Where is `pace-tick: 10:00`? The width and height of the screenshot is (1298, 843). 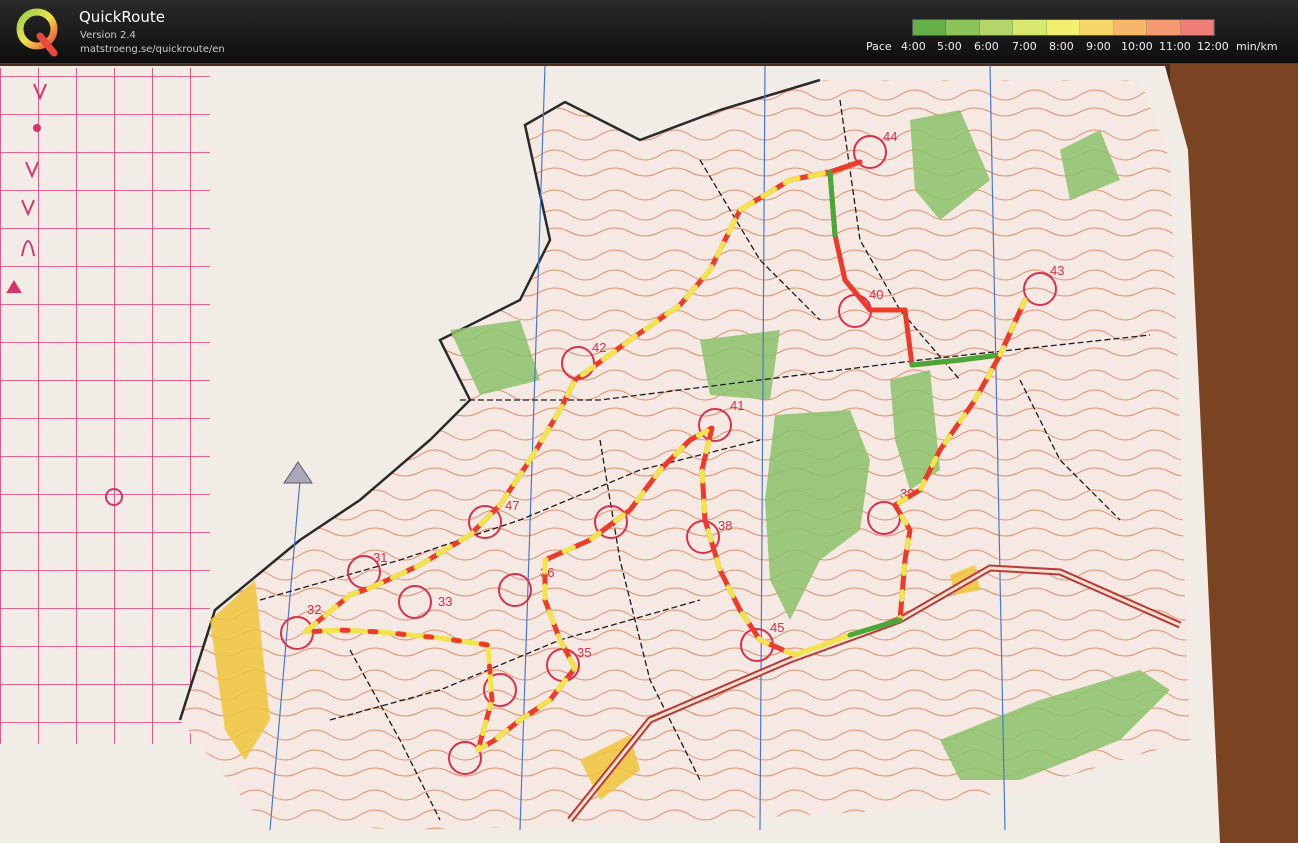 pace-tick: 10:00 is located at coordinates (1137, 46).